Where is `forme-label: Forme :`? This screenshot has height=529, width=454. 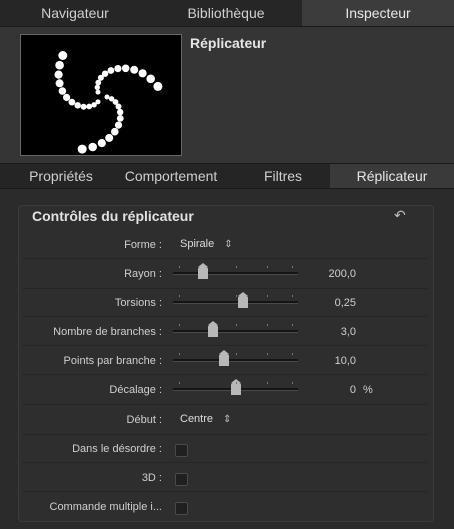
forme-label: Forme : is located at coordinates (143, 245).